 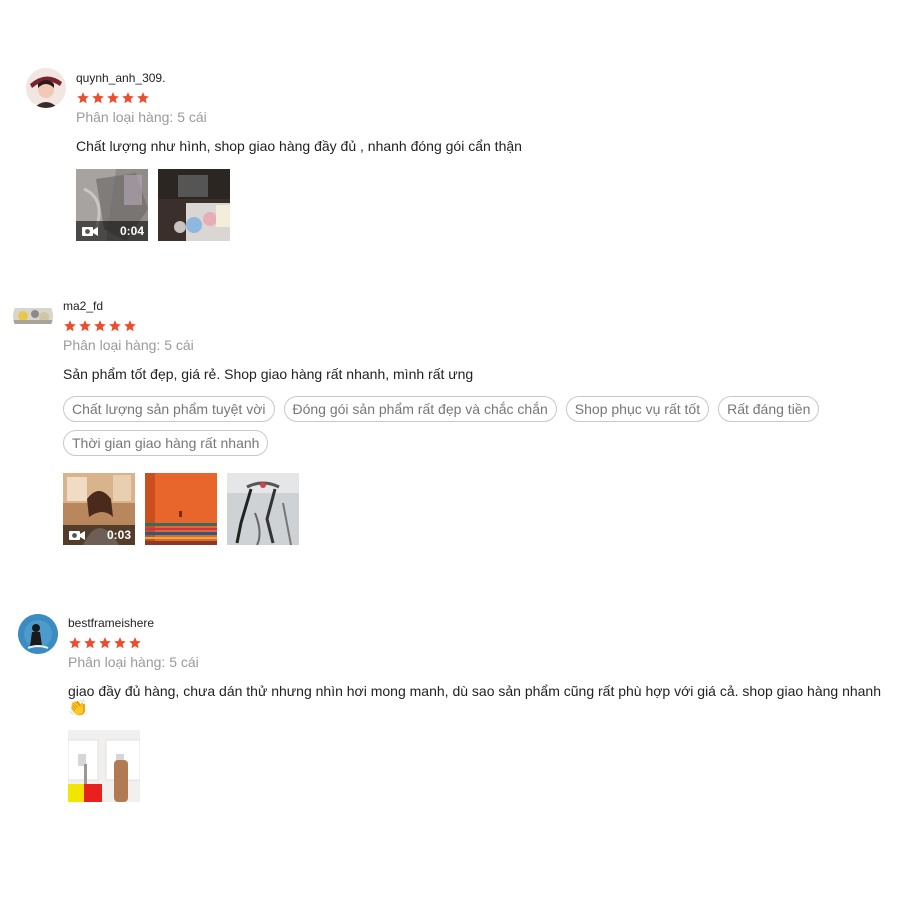 I want to click on username: quynh_anh_309., so click(x=120, y=78).